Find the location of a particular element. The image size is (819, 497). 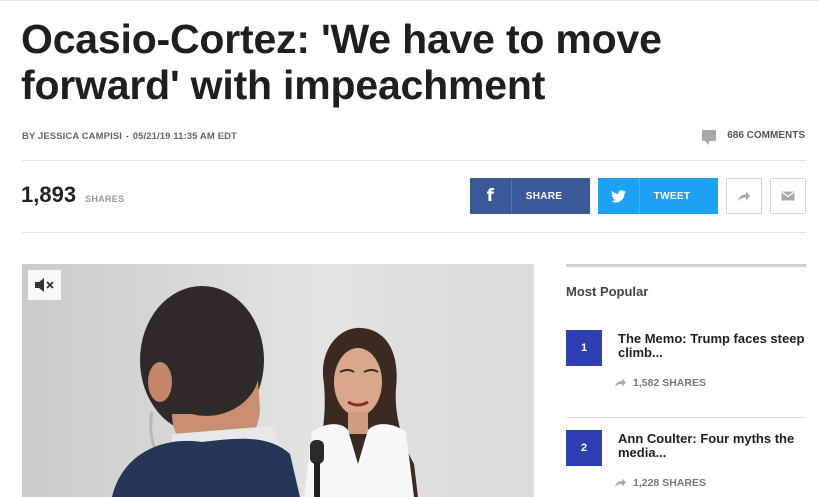

envelope-icon is located at coordinates (788, 196).